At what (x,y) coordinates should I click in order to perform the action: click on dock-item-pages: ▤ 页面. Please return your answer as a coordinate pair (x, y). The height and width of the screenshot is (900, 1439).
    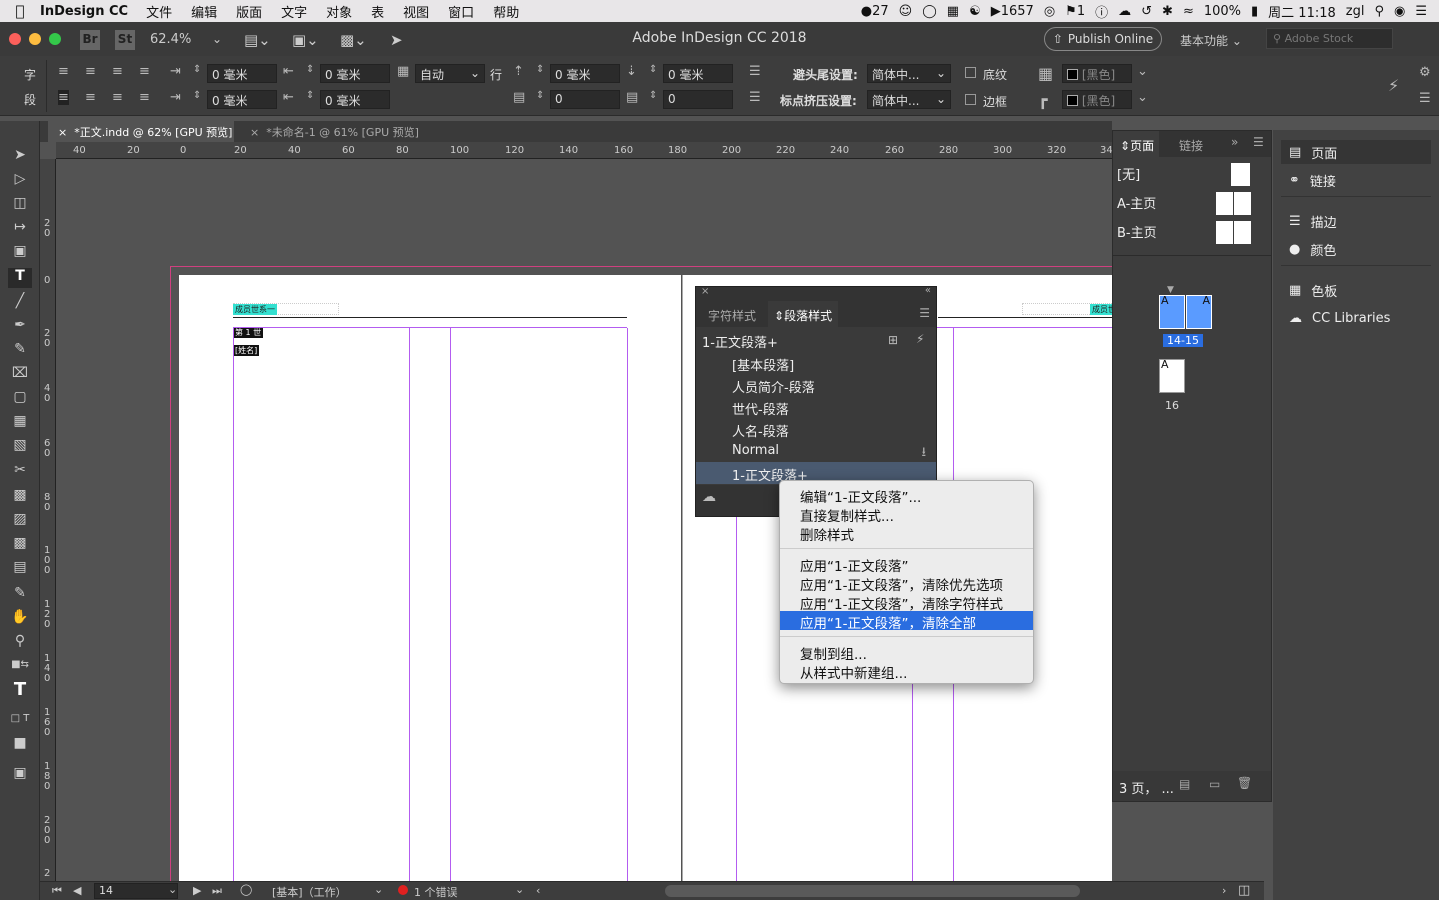
    Looking at the image, I should click on (1356, 152).